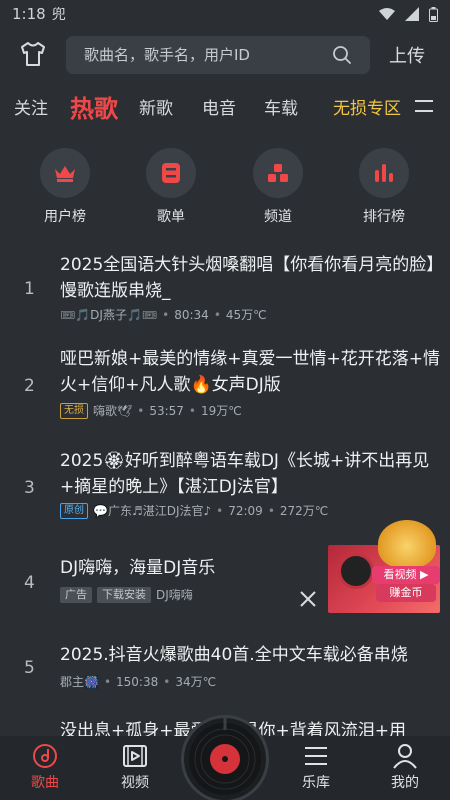  I want to click on vinyl-record-icon, so click(225, 756).